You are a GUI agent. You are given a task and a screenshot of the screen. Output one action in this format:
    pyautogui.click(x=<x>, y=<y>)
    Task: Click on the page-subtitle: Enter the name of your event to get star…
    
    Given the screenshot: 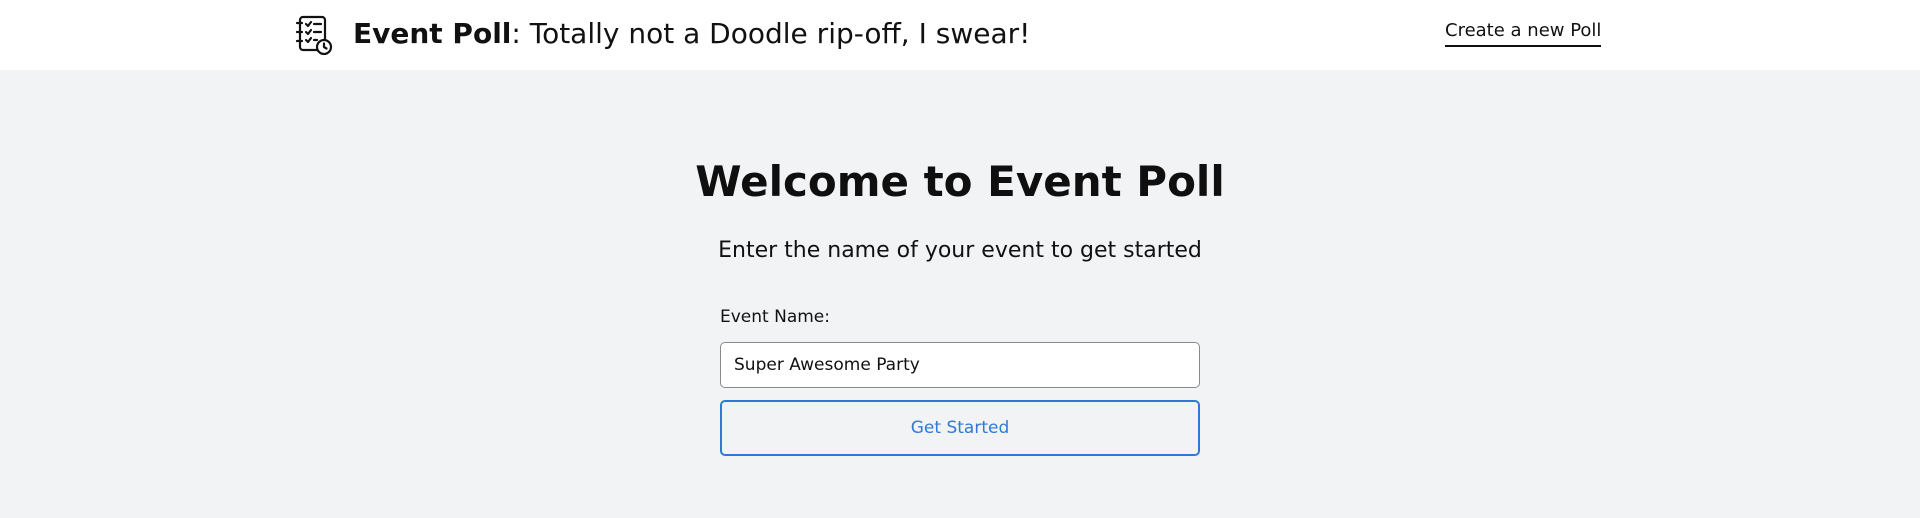 What is the action you would take?
    pyautogui.click(x=960, y=250)
    